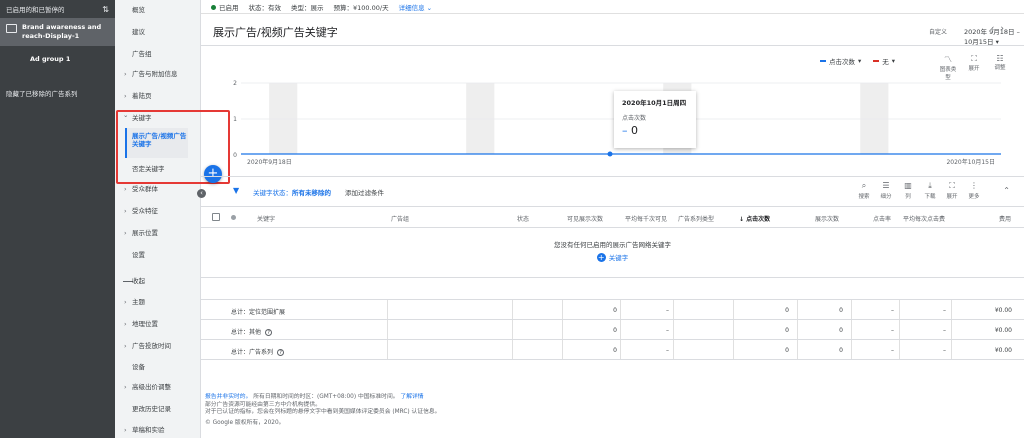  What do you see at coordinates (634, 118) in the screenshot?
I see `tooltip-metric: 点击次数` at bounding box center [634, 118].